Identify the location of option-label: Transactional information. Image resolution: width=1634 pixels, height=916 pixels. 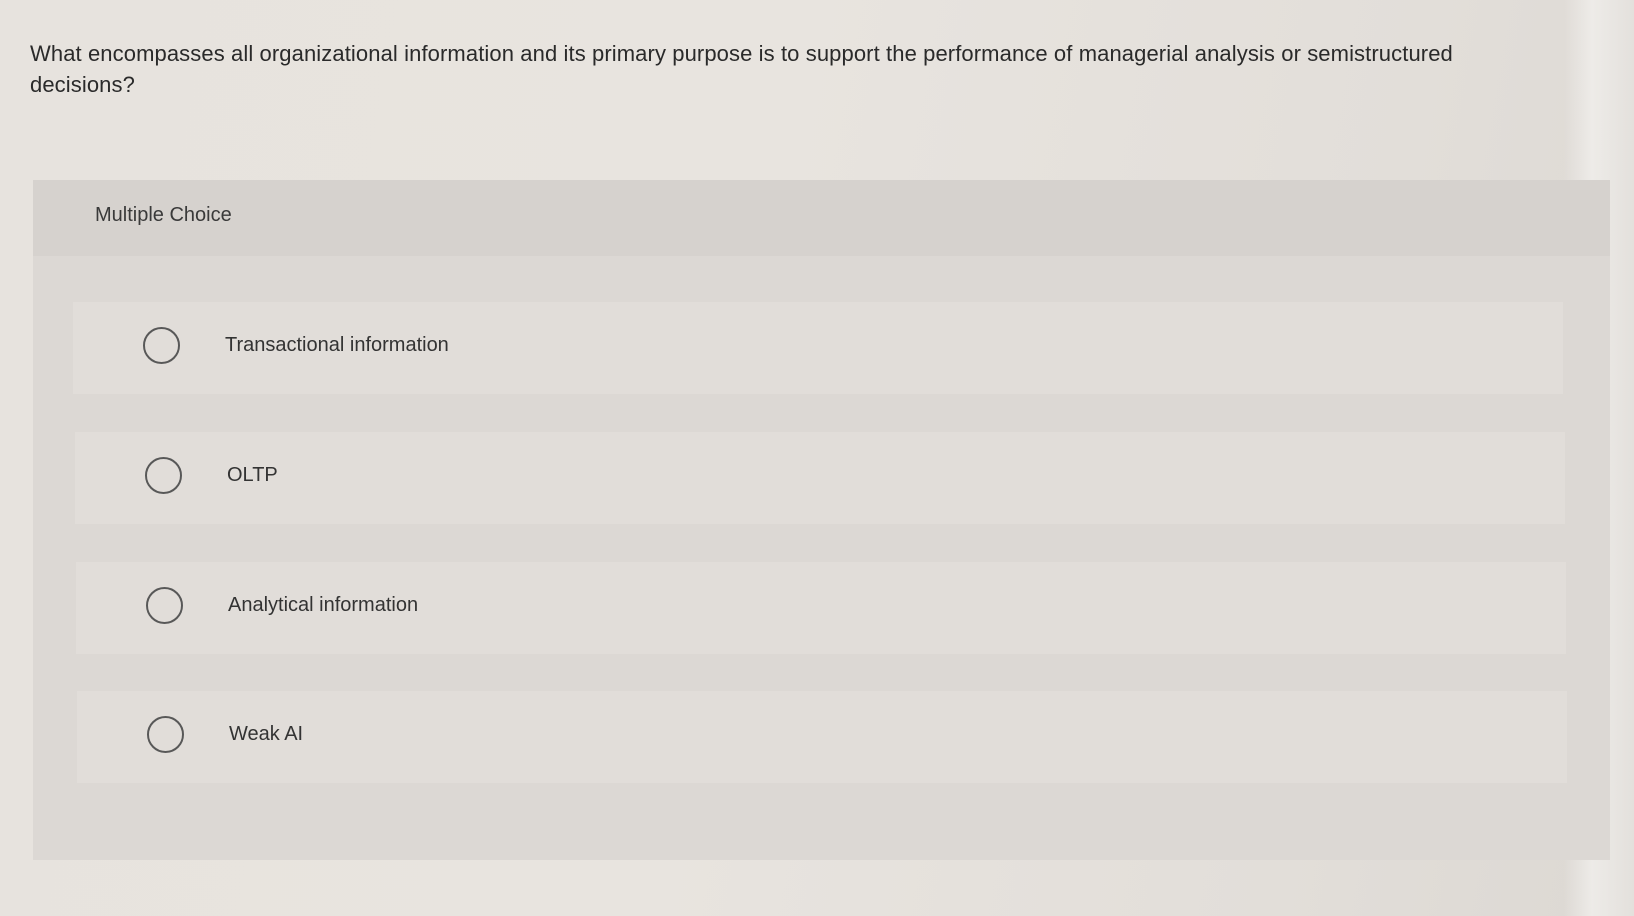
(337, 345).